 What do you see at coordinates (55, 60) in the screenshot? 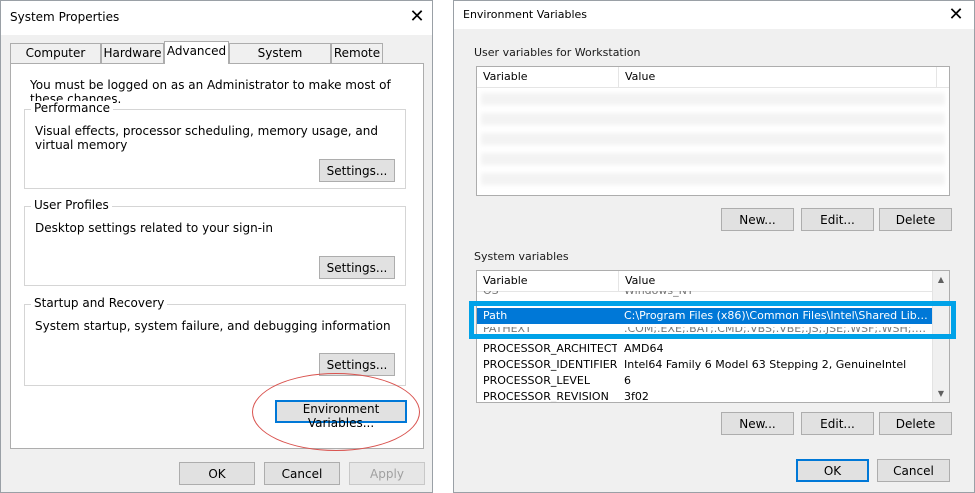
I see `tab-computer-name: Computer Name` at bounding box center [55, 60].